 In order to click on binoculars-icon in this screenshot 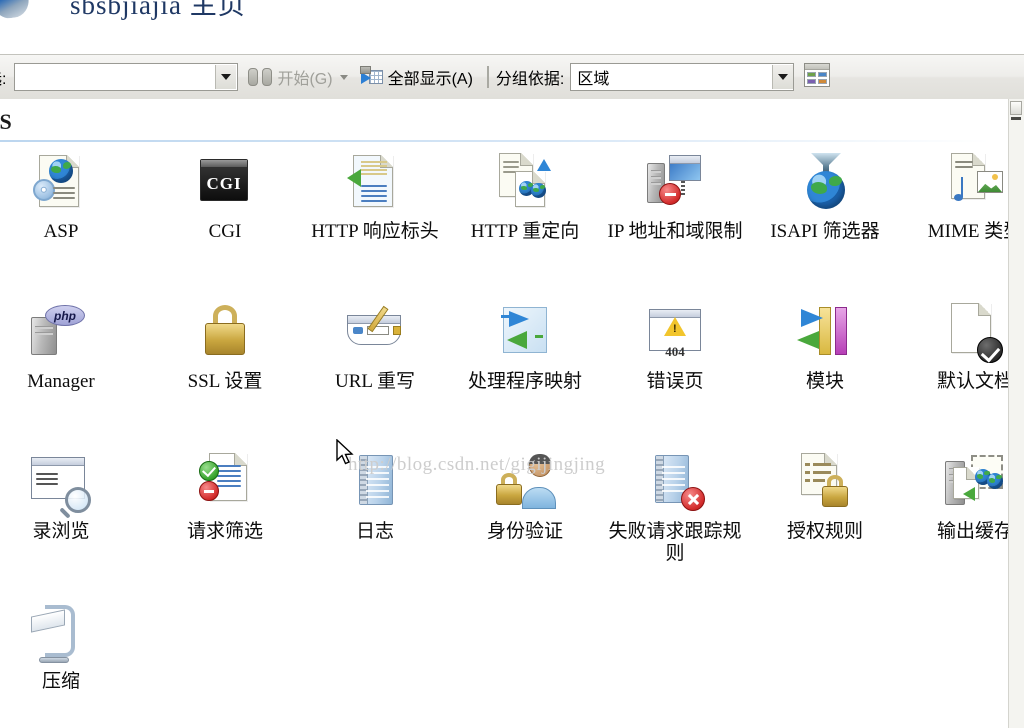, I will do `click(260, 77)`.